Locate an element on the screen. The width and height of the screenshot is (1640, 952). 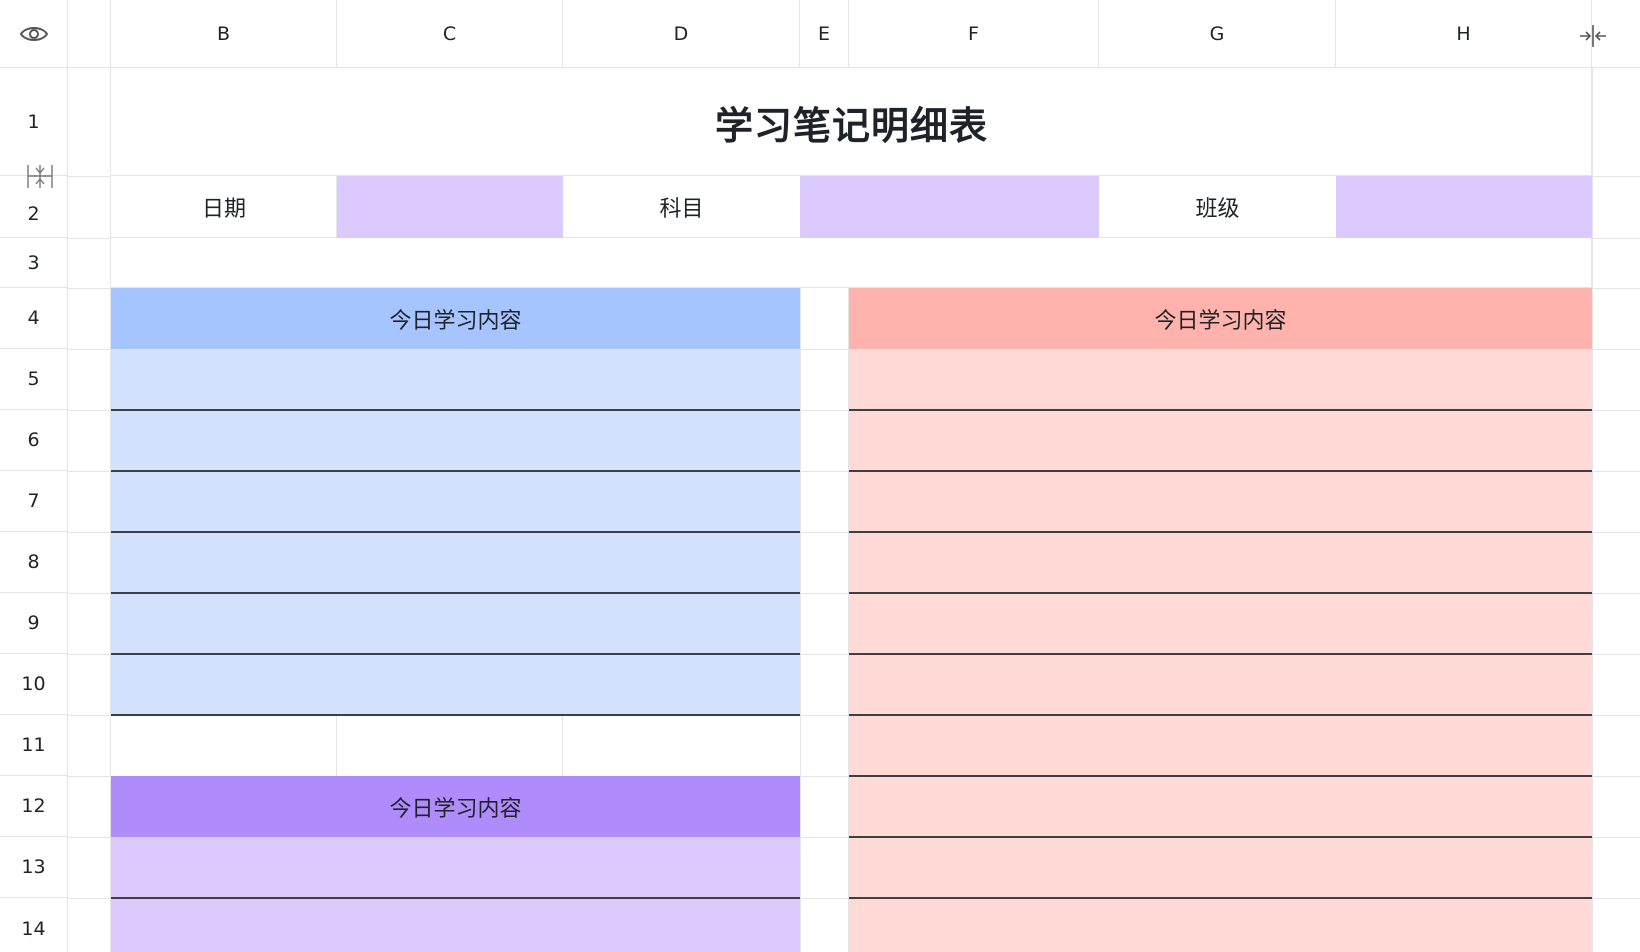
spacer-row-cell is located at coordinates (851, 263).